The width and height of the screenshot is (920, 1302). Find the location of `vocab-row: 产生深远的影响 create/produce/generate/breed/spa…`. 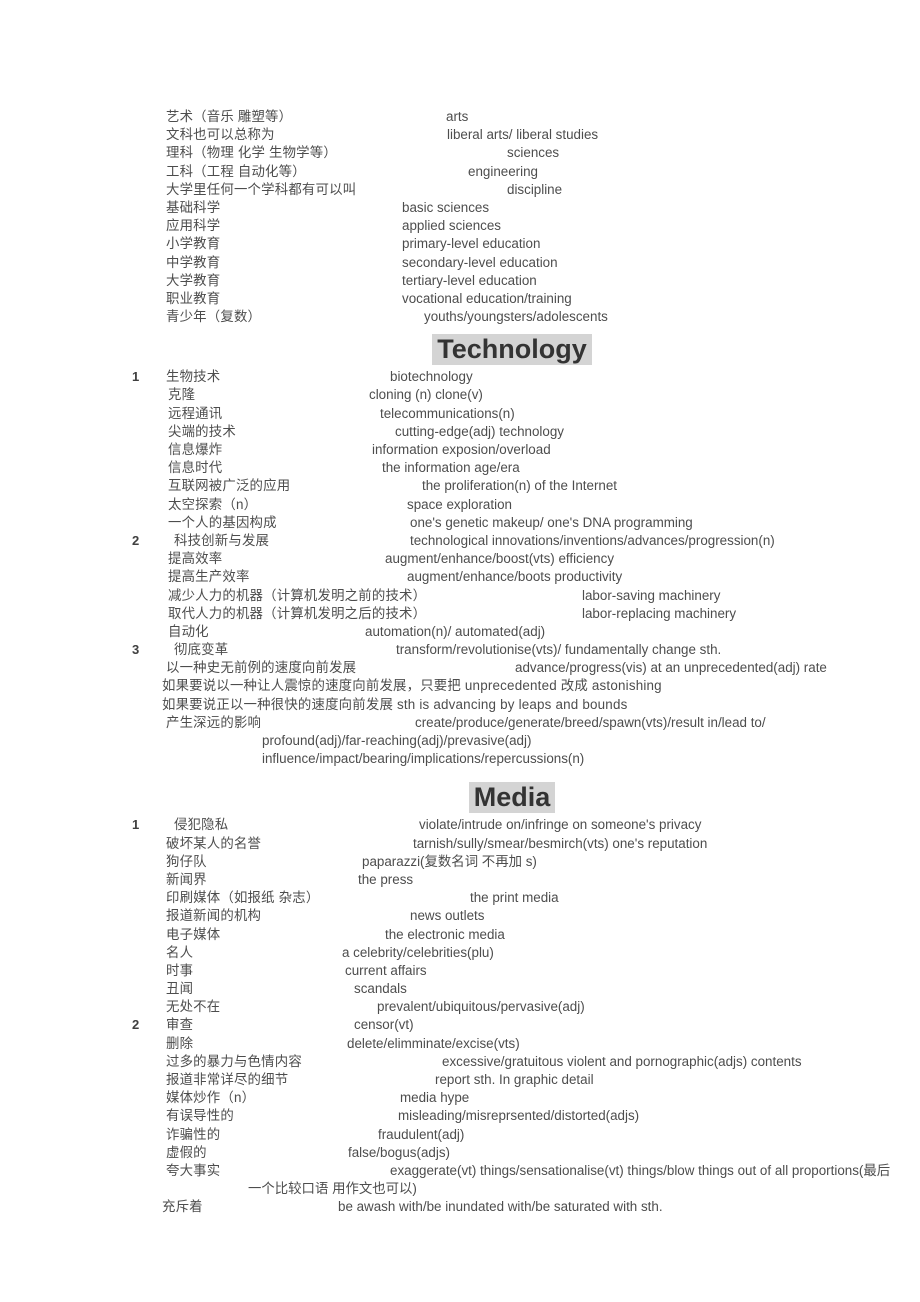

vocab-row: 产生深远的影响 create/produce/generate/breed/spa… is located at coordinates (512, 723).